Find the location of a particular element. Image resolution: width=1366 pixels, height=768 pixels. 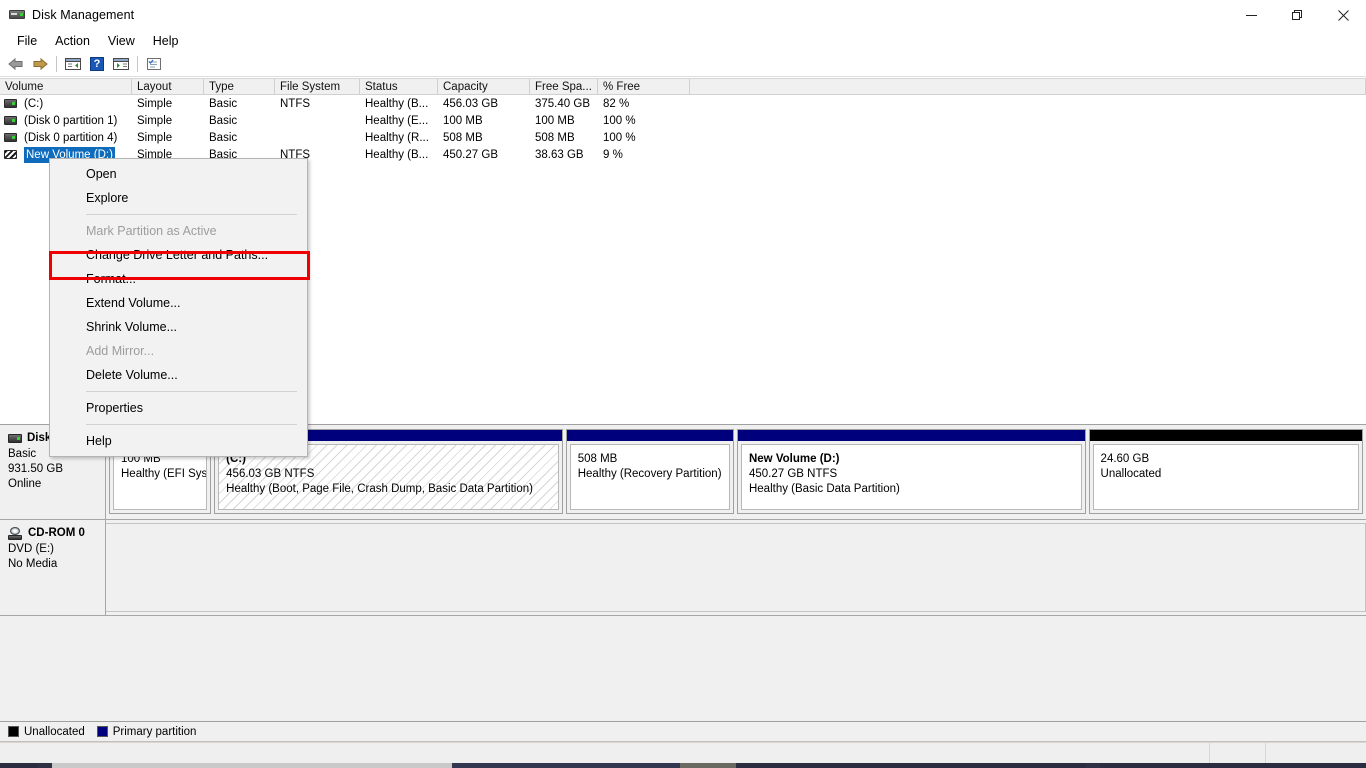

back-arrow-icon is located at coordinates (15, 64).